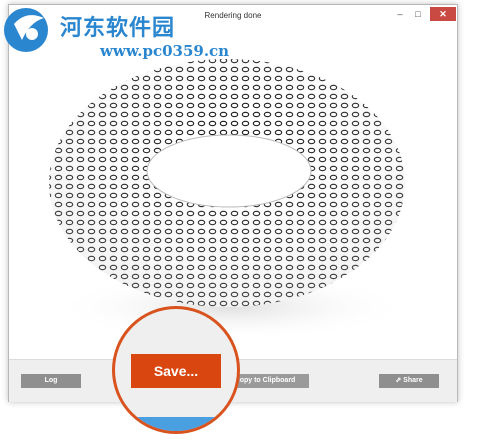  I want to click on share-label: Share, so click(413, 380).